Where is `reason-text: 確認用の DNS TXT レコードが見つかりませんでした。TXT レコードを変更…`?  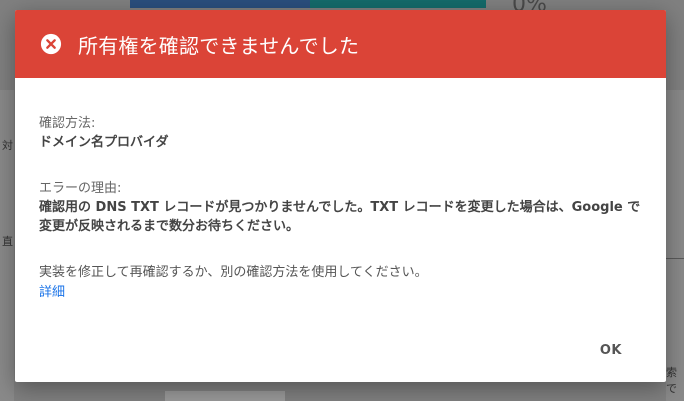
reason-text: 確認用の DNS TXT レコードが見つかりませんでした。TXT レコードを変更… is located at coordinates (340, 217).